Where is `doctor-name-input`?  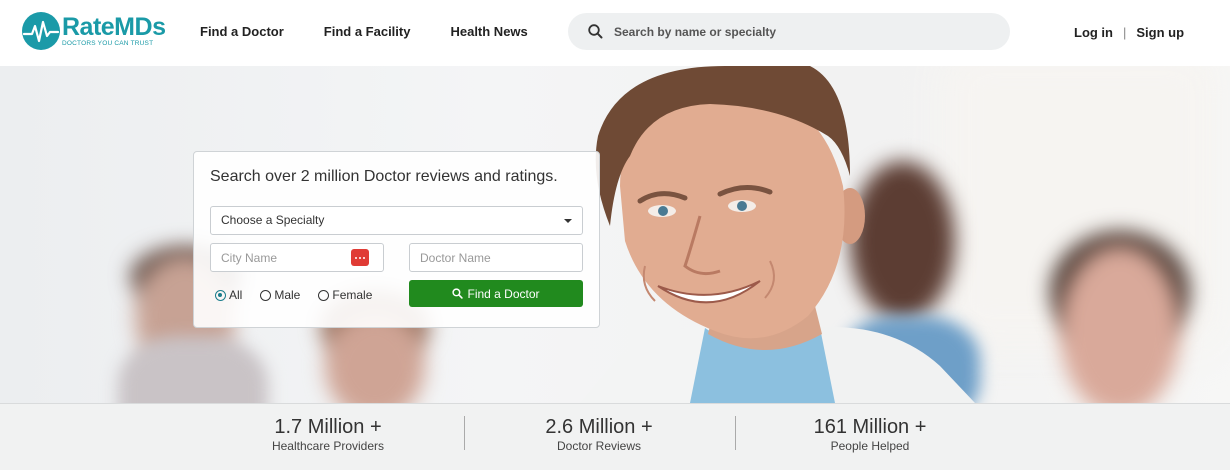 doctor-name-input is located at coordinates (496, 257).